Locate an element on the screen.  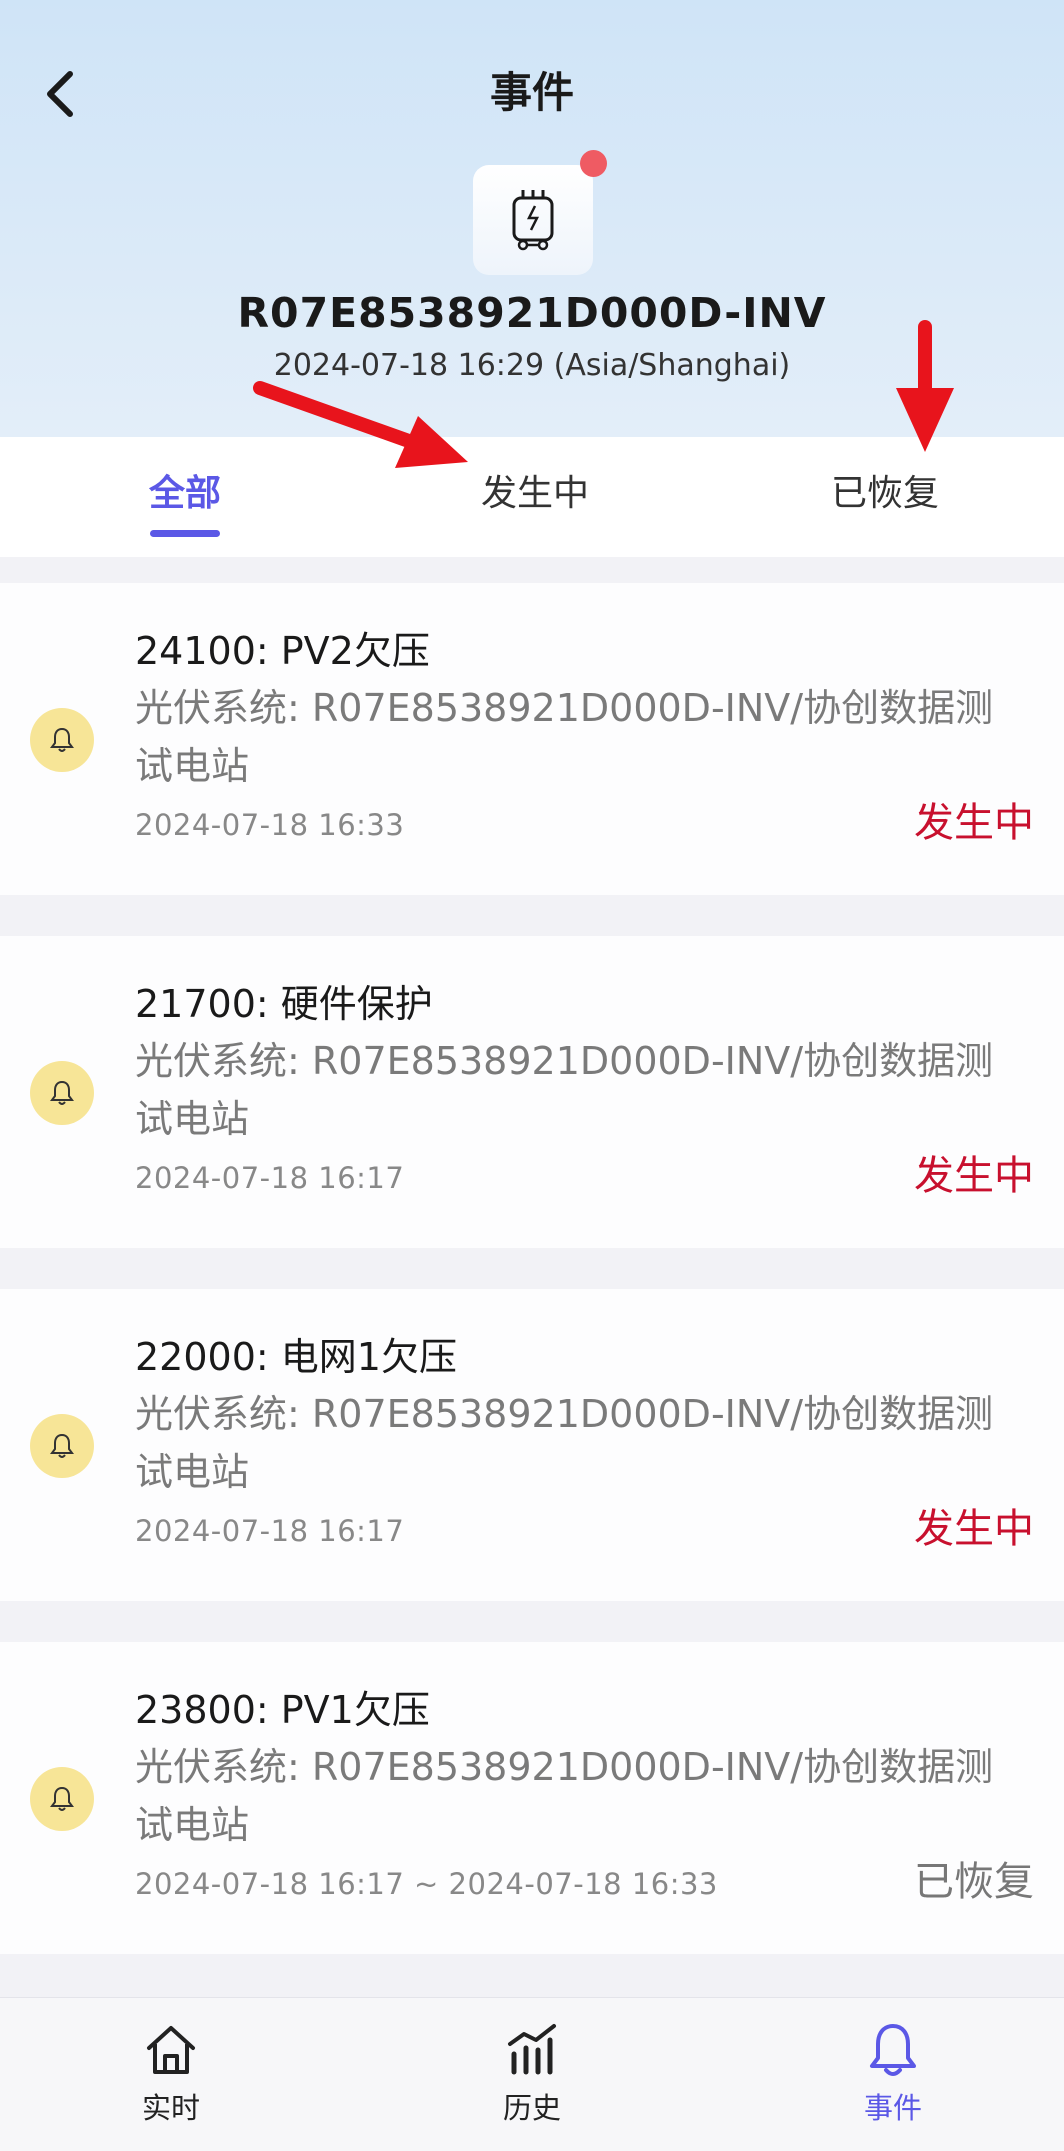
nav-events: 事件 is located at coordinates (893, 2074).